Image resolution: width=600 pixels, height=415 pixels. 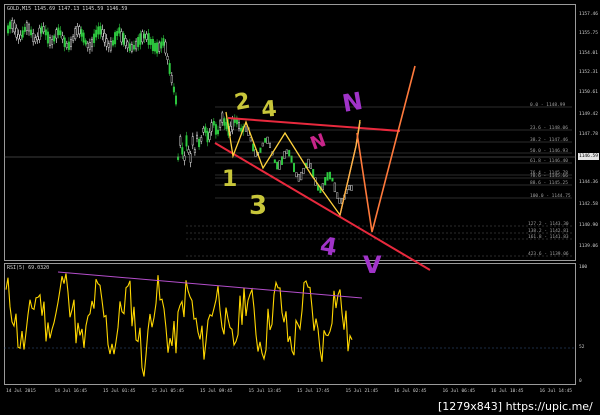 I want to click on annotation-letter: V, so click(x=372, y=265).